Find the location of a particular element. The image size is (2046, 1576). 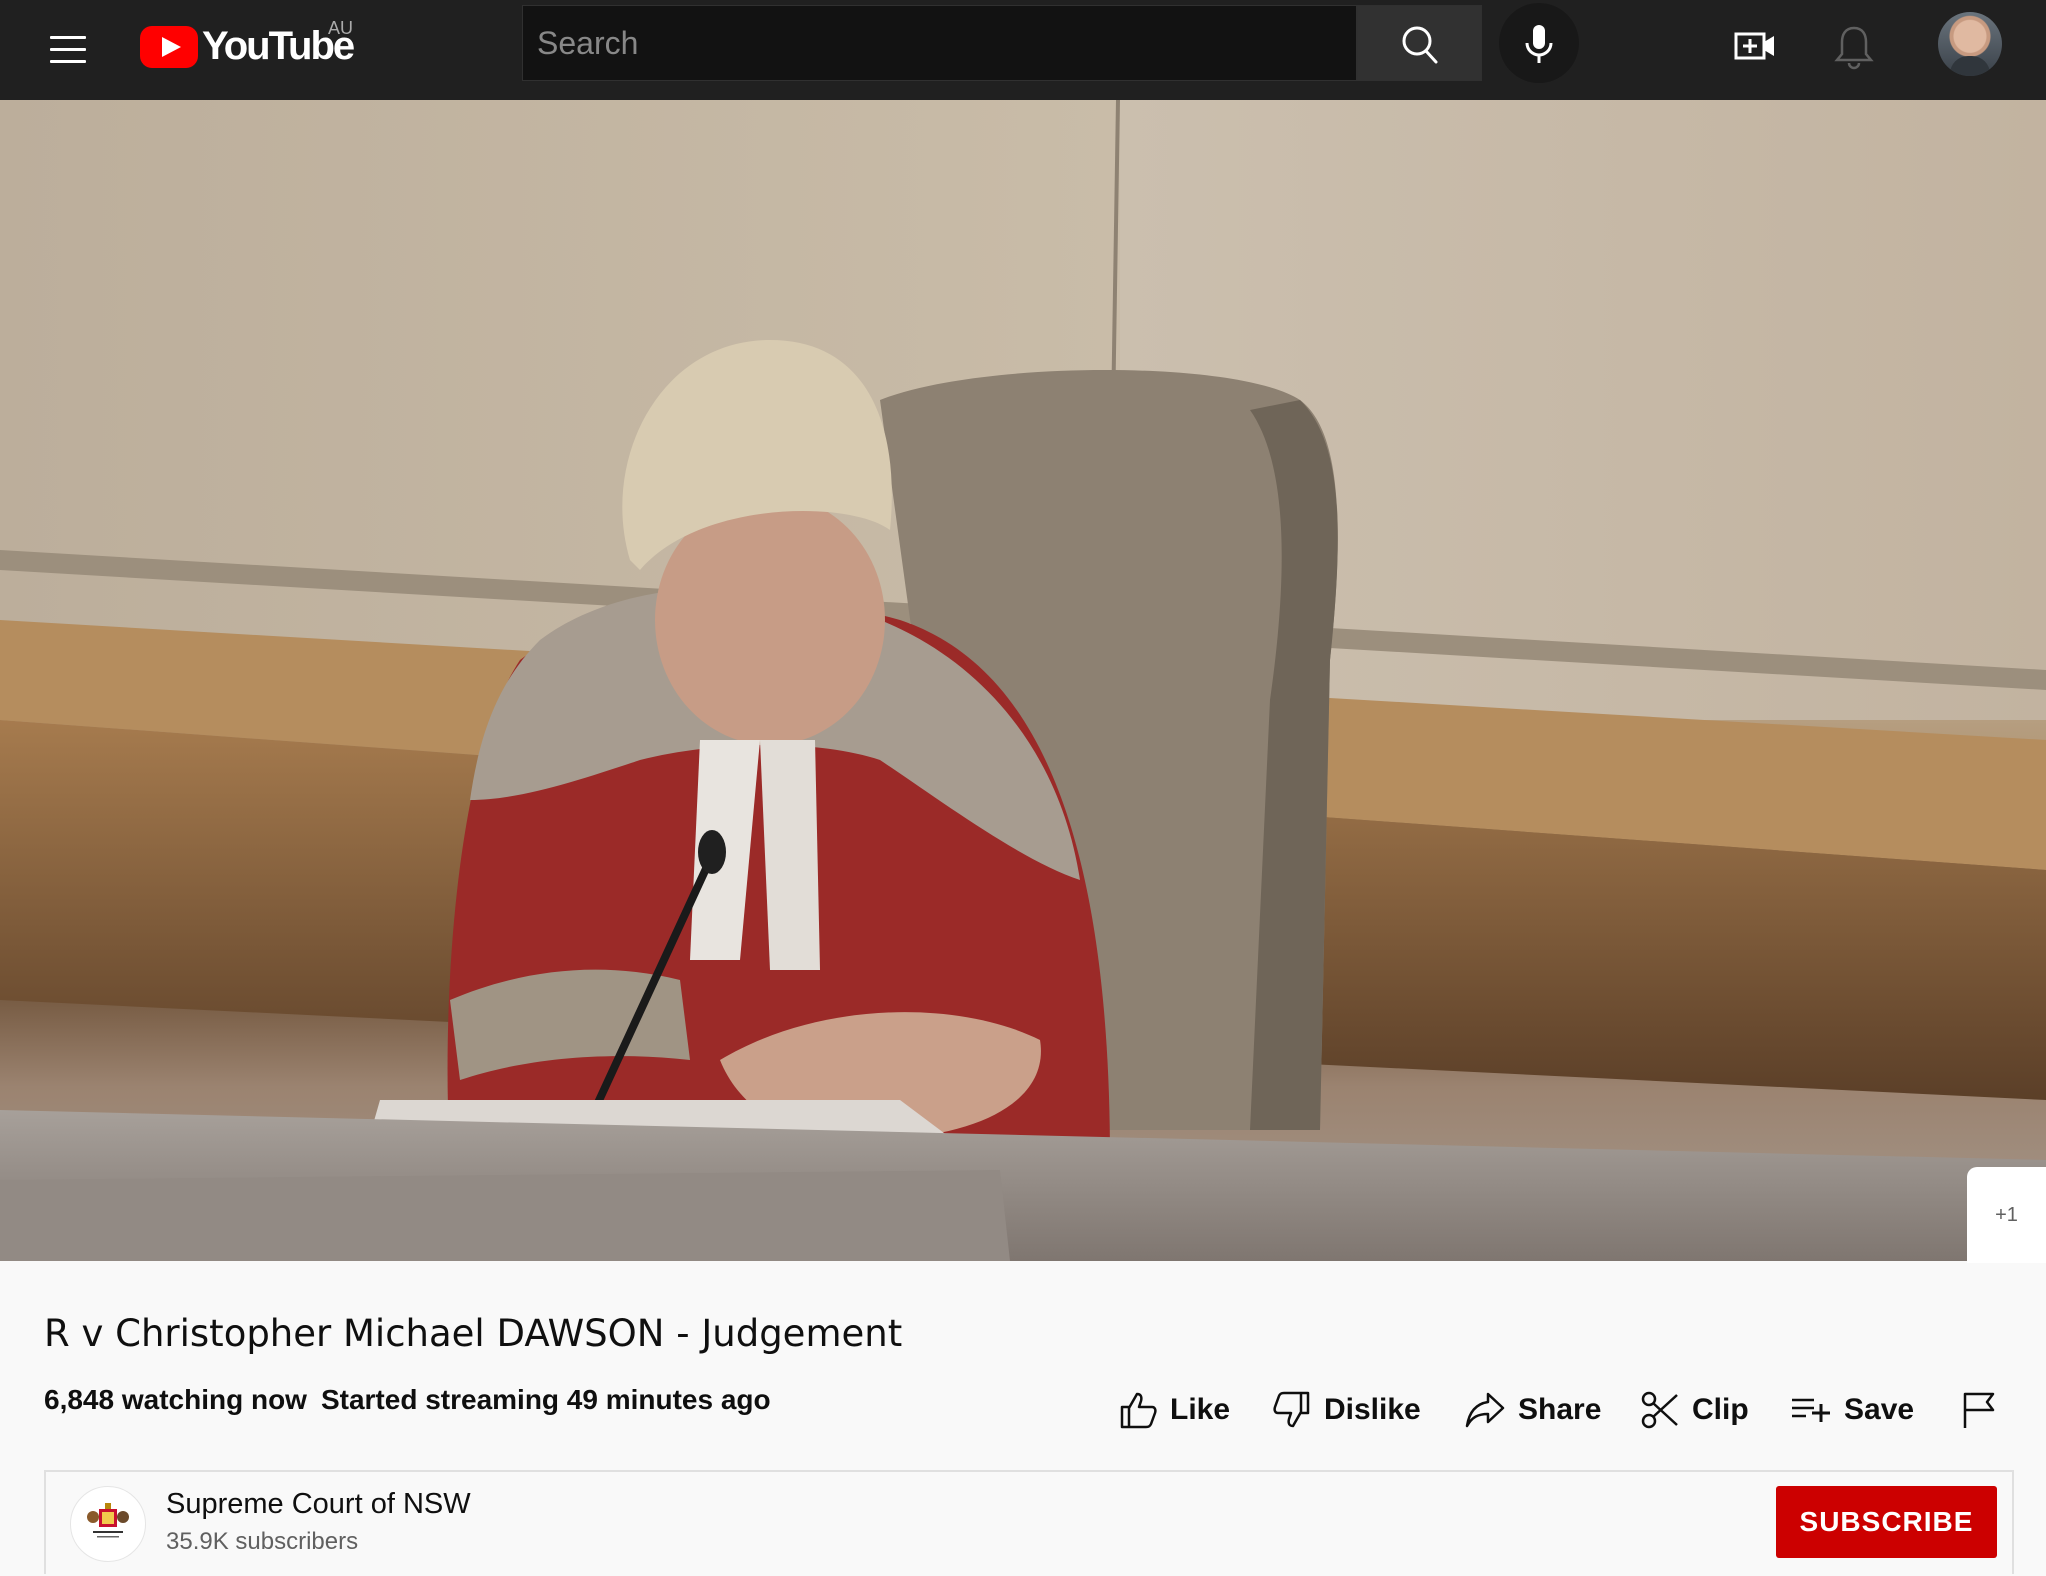

search-icon is located at coordinates (1420, 45).